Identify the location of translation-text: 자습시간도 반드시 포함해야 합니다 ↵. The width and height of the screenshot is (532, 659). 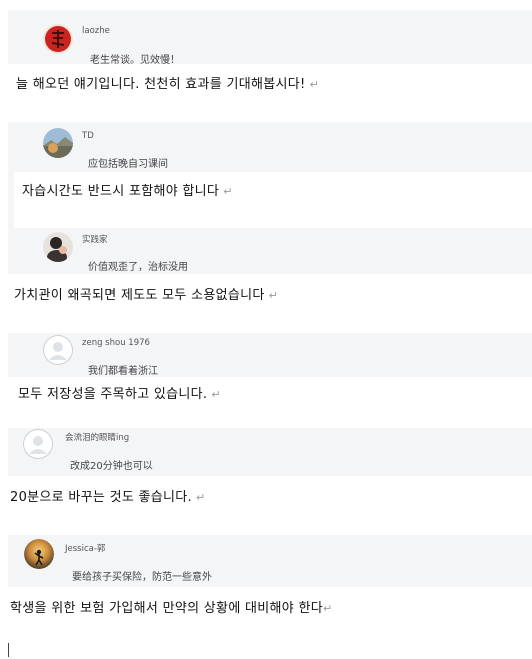
(127, 189).